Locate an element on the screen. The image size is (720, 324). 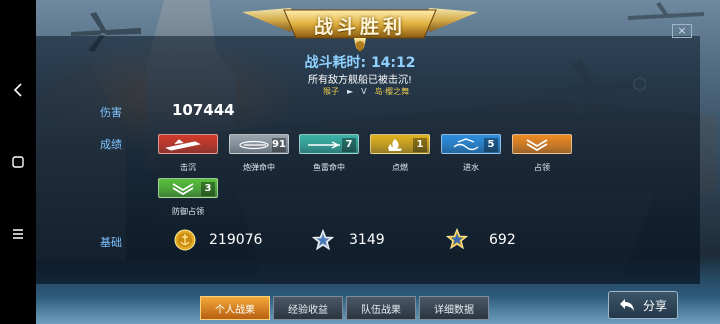
ship-sunk-icon is located at coordinates (183, 145).